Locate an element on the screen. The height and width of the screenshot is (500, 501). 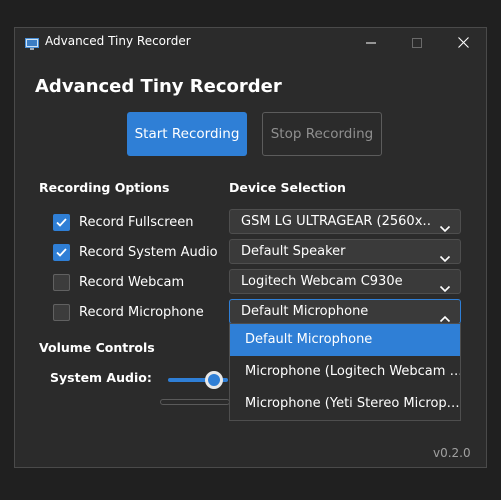
microphone-select: Default Microphone is located at coordinates (345, 311).